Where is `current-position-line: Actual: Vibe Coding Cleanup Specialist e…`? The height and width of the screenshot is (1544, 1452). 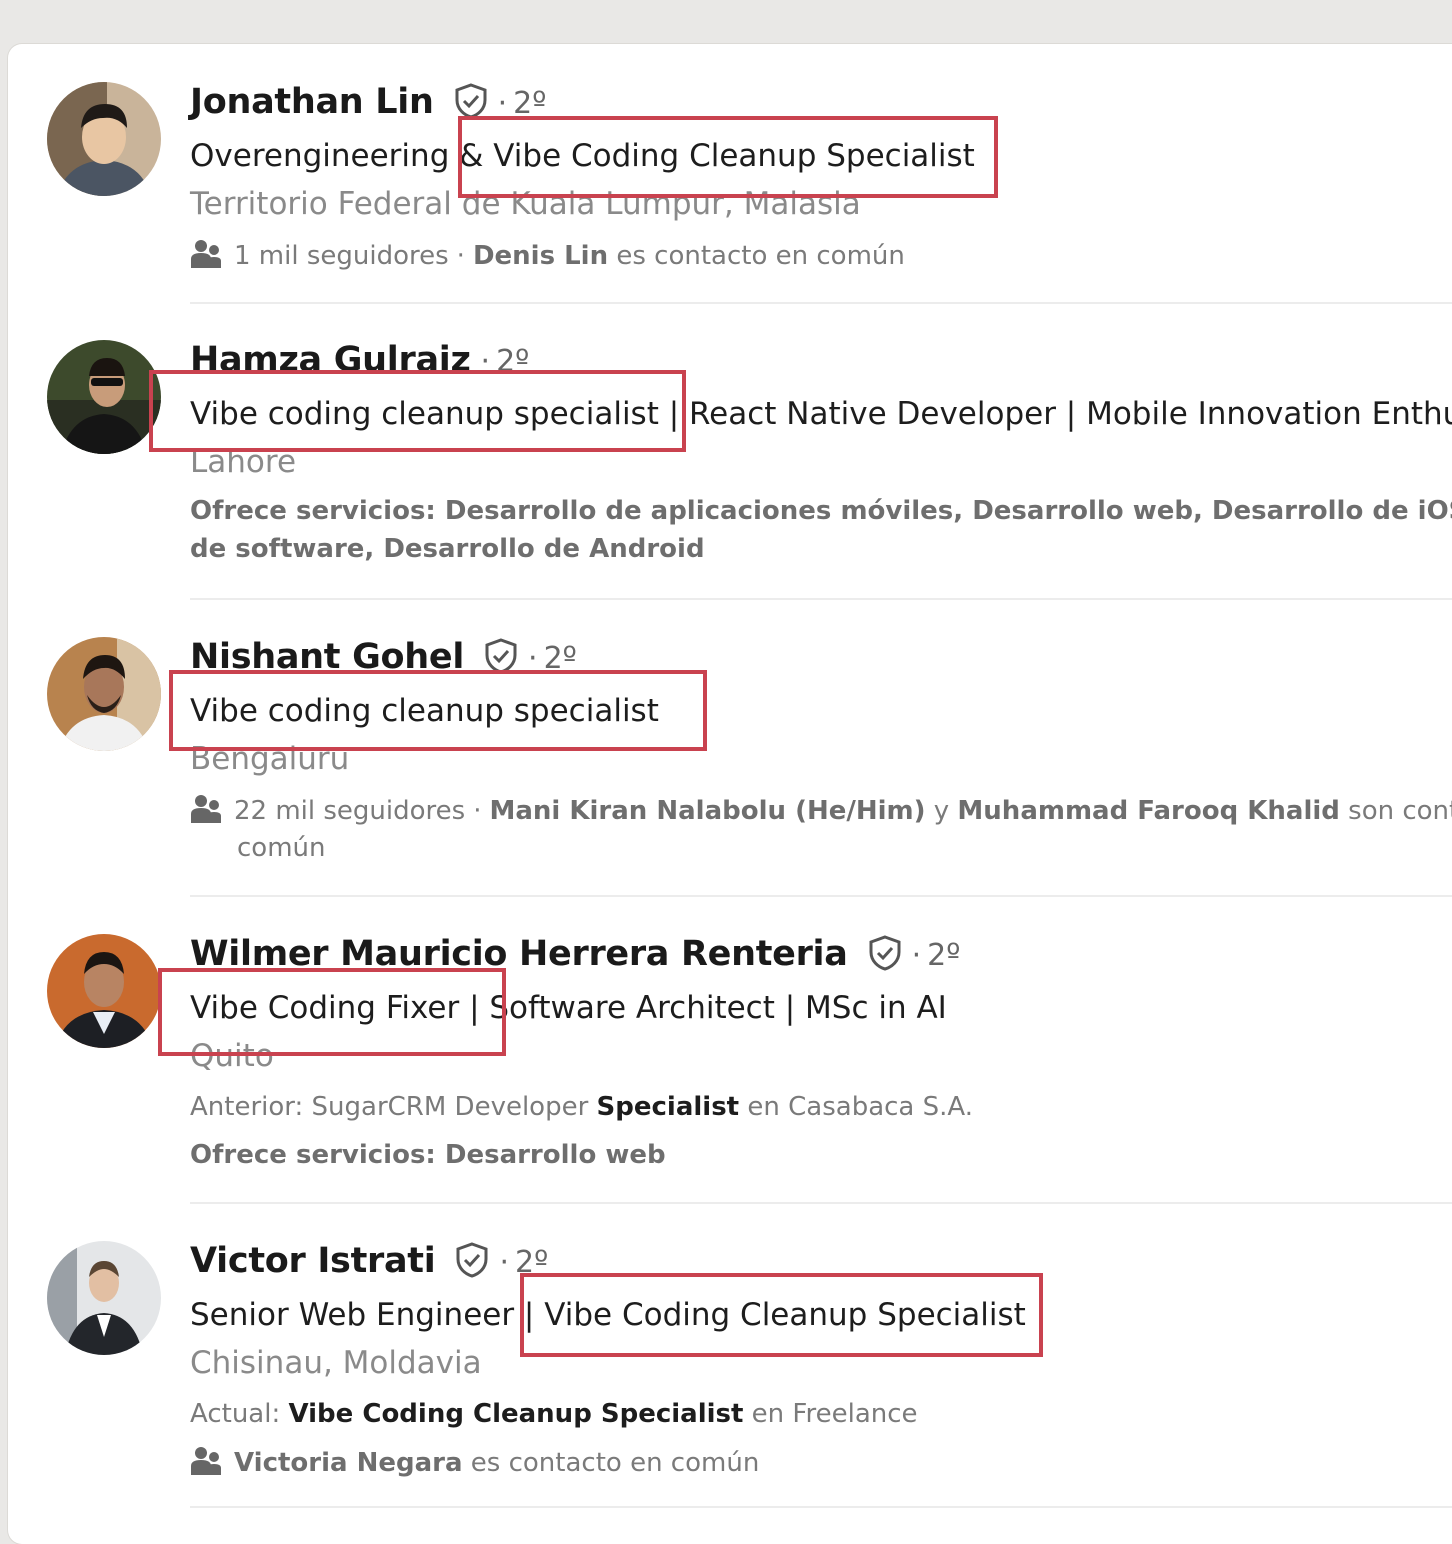
current-position-line: Actual: Vibe Coding Cleanup Specialist e… is located at coordinates (554, 1414).